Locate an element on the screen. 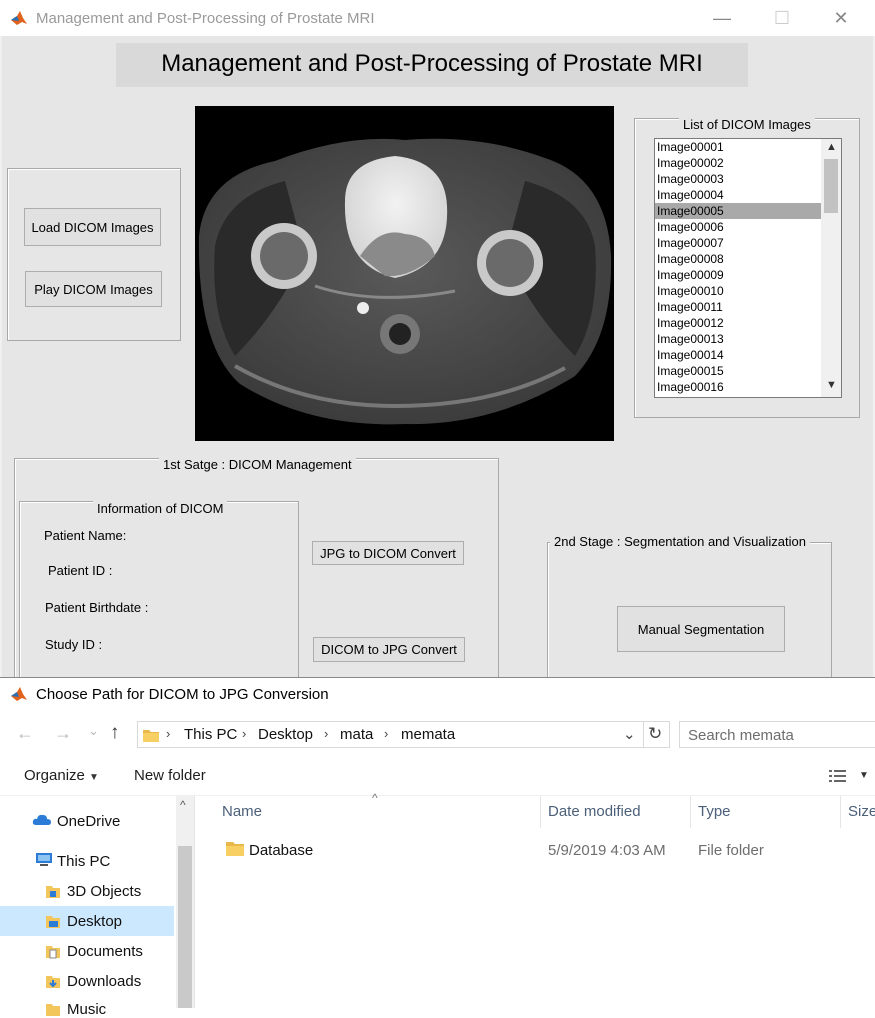 This screenshot has height=1018, width=875. list-item: Image00004 is located at coordinates (738, 195).